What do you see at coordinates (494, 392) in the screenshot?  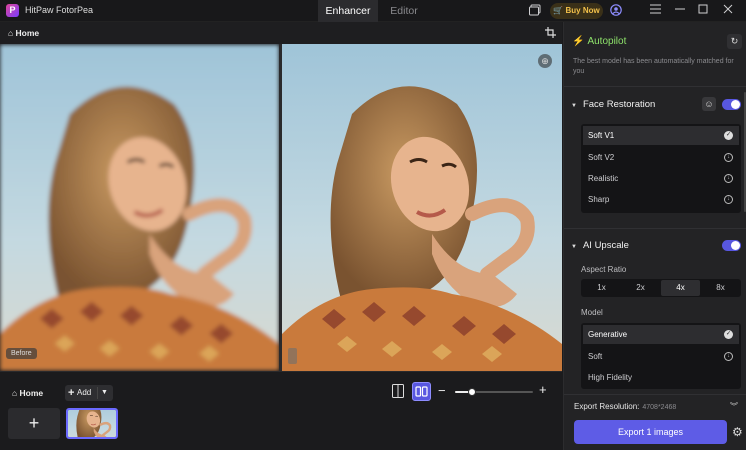 I see `zoom-slider` at bounding box center [494, 392].